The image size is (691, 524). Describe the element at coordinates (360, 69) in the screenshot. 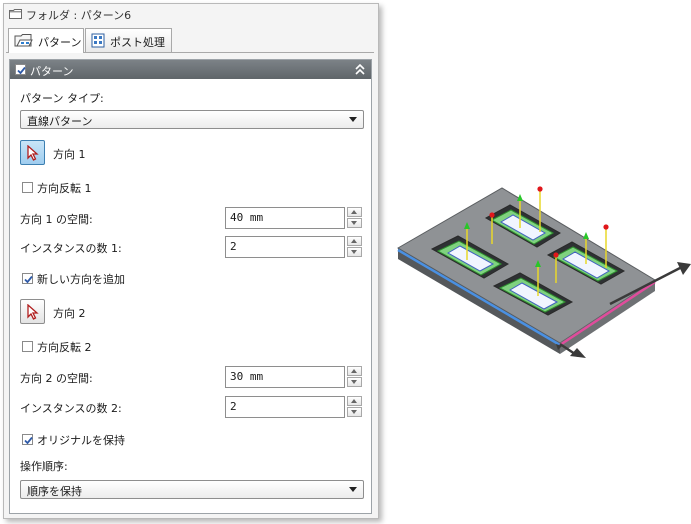

I see `double-chevron-up-icon` at that location.